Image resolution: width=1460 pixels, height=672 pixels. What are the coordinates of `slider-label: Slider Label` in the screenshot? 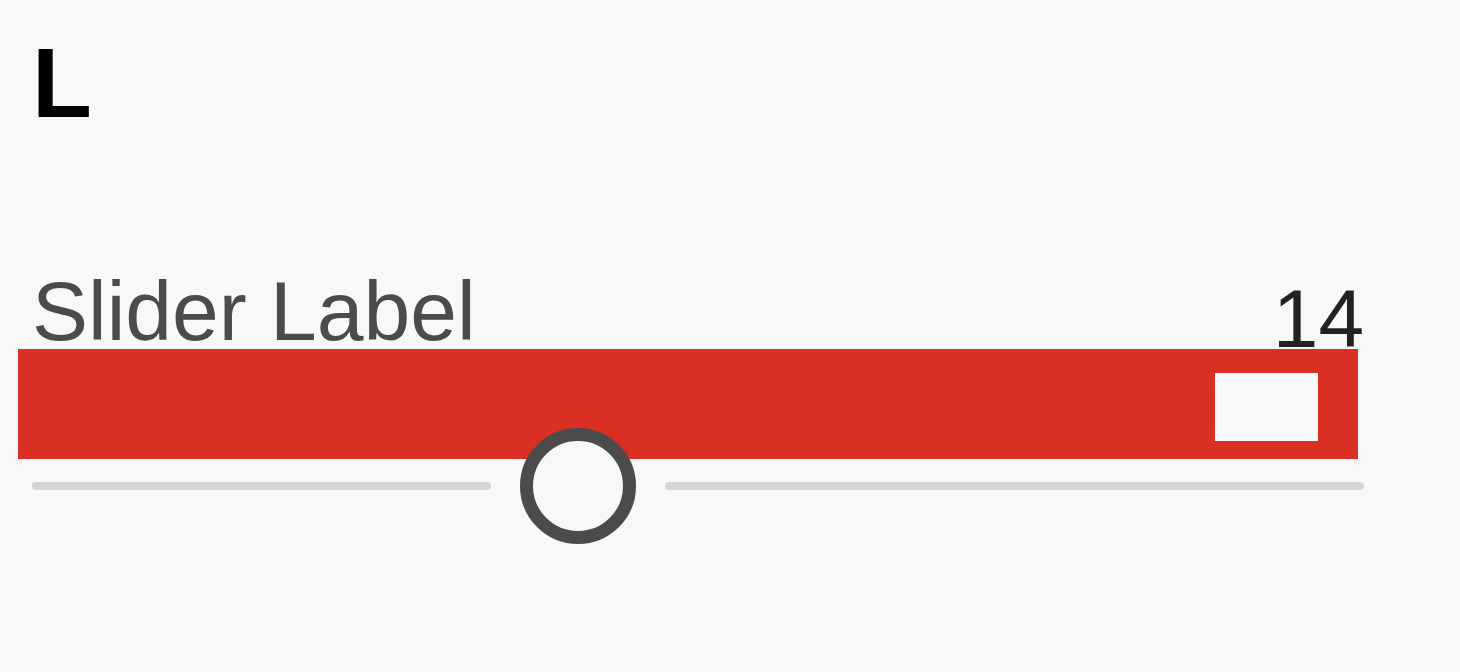 It's located at (254, 311).